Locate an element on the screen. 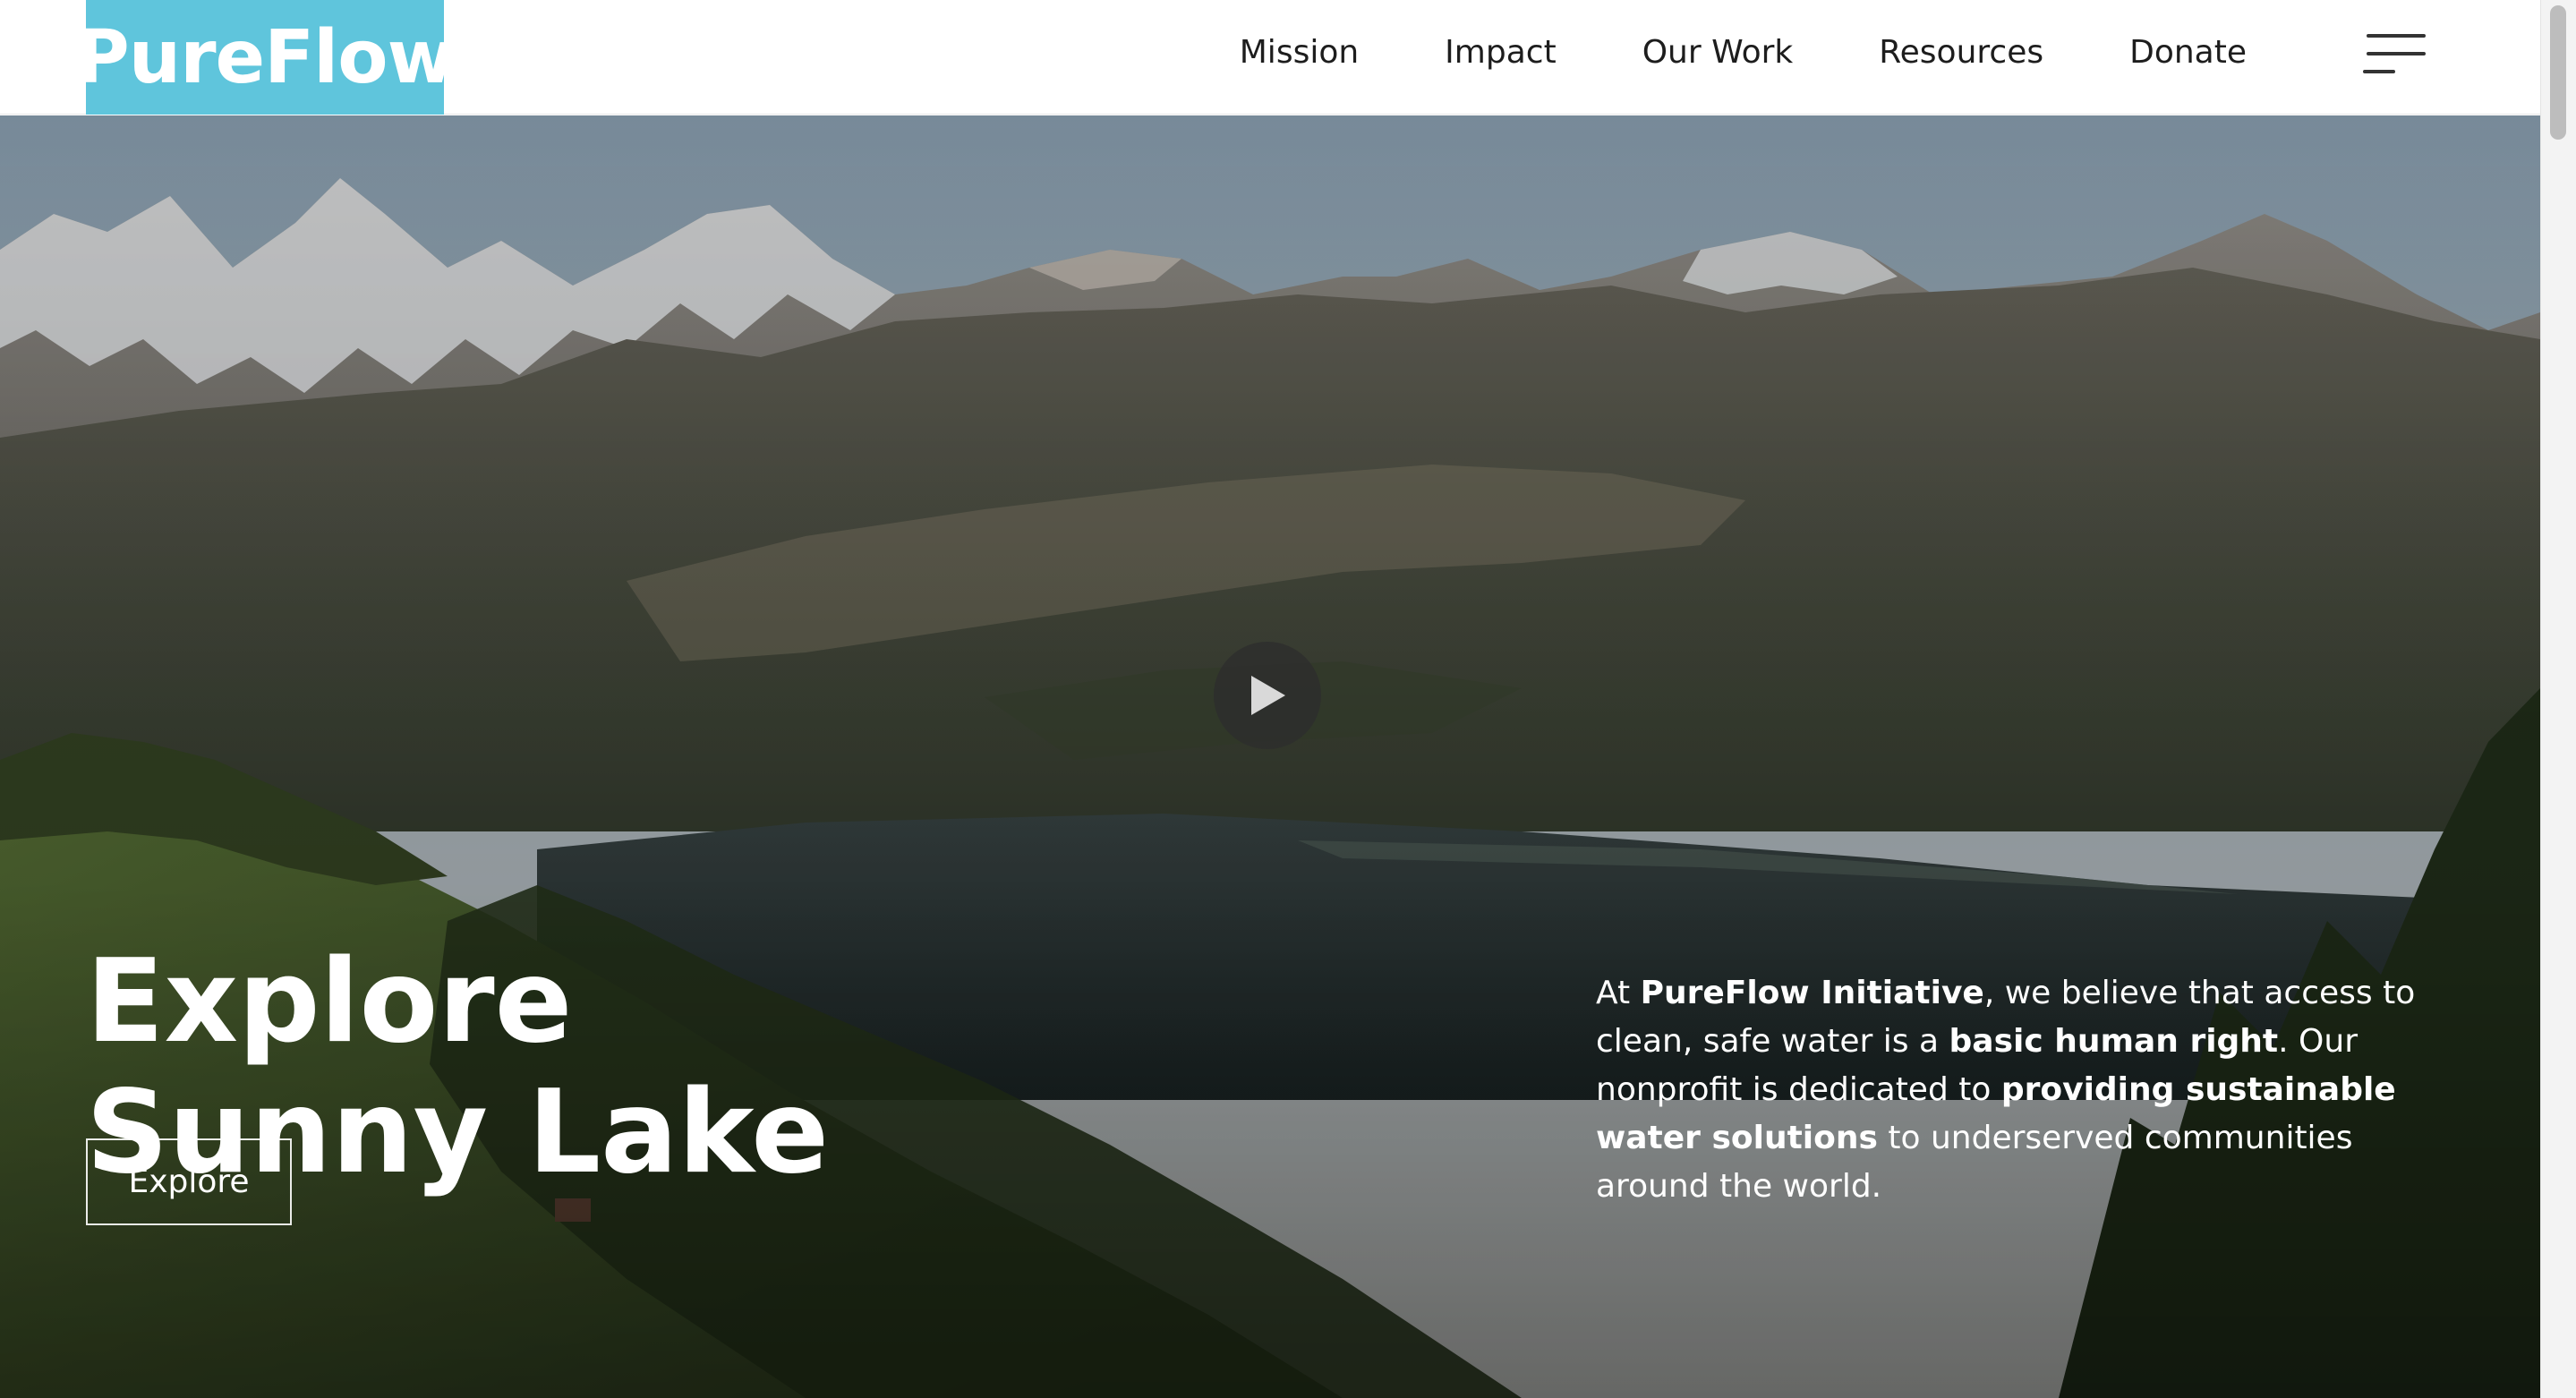 The height and width of the screenshot is (1398, 2576). scrollbar-thumb is located at coordinates (2558, 72).